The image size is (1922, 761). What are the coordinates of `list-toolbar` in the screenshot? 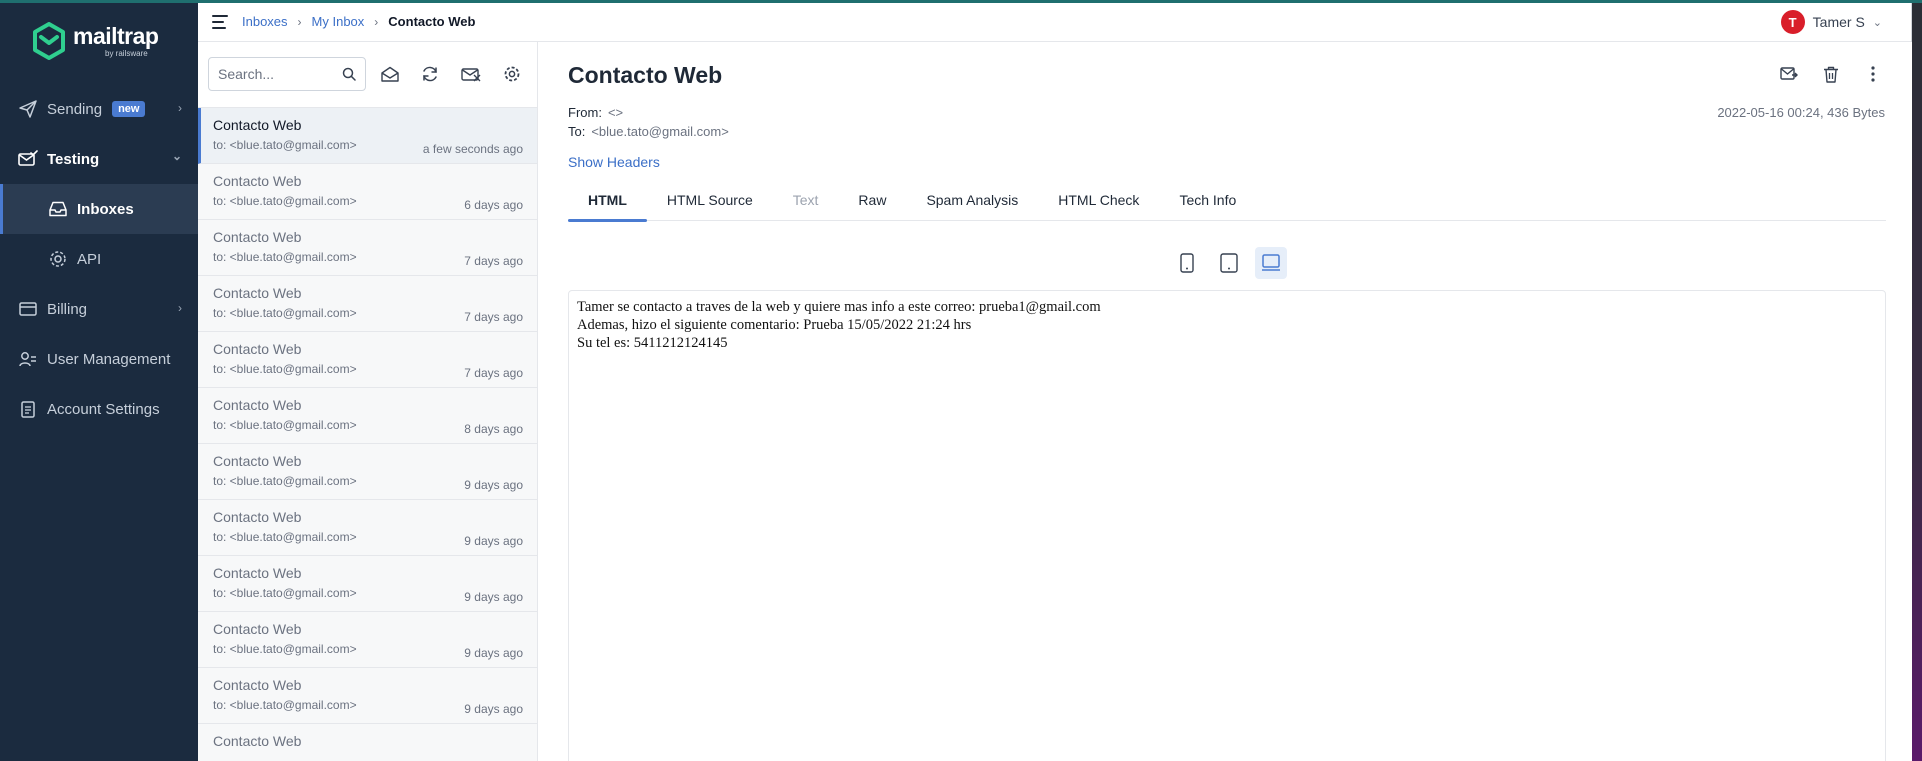 It's located at (367, 75).